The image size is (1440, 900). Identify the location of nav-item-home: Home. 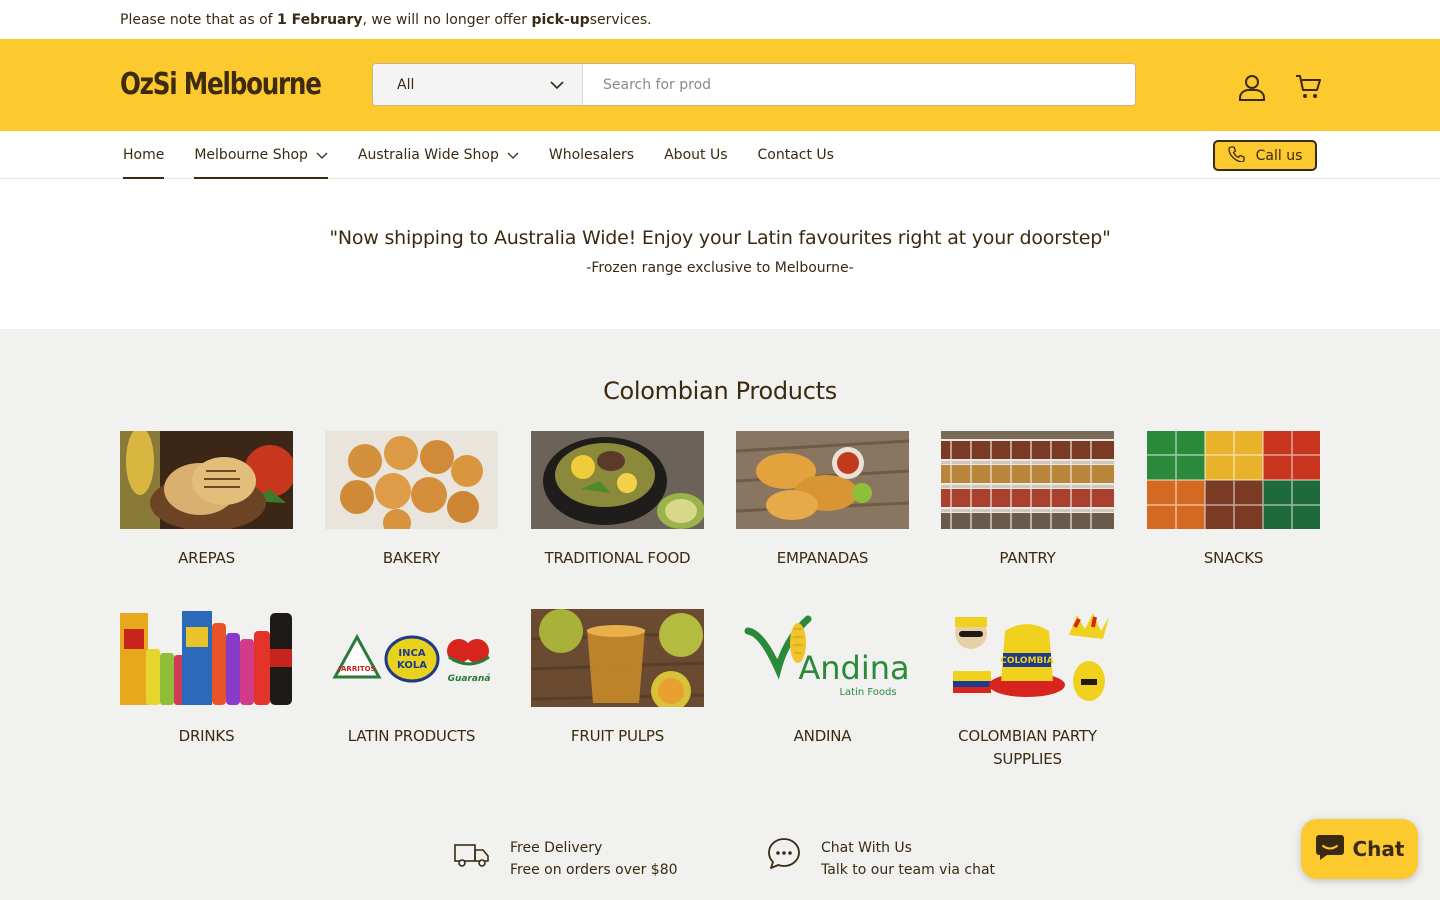
(144, 155).